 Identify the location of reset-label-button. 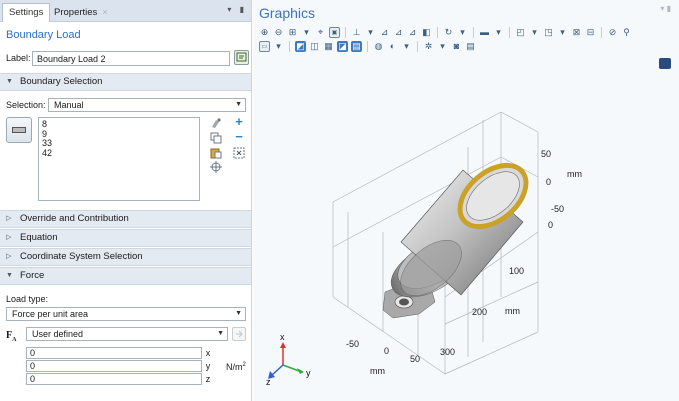
(241, 57).